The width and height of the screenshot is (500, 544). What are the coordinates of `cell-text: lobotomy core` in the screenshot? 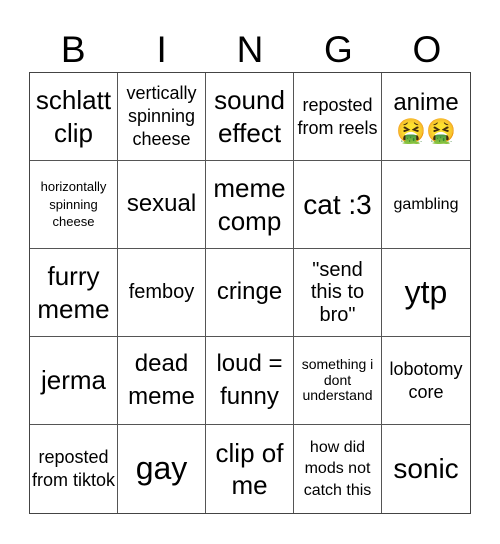 It's located at (426, 380).